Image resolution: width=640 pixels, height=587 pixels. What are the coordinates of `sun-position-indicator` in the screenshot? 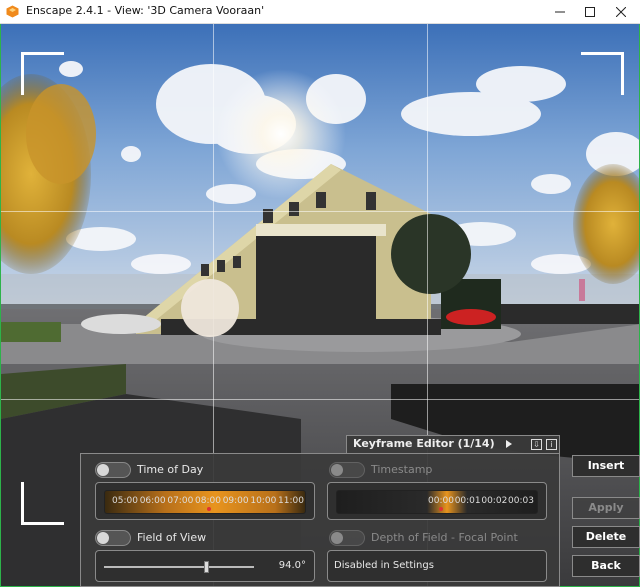 It's located at (210, 308).